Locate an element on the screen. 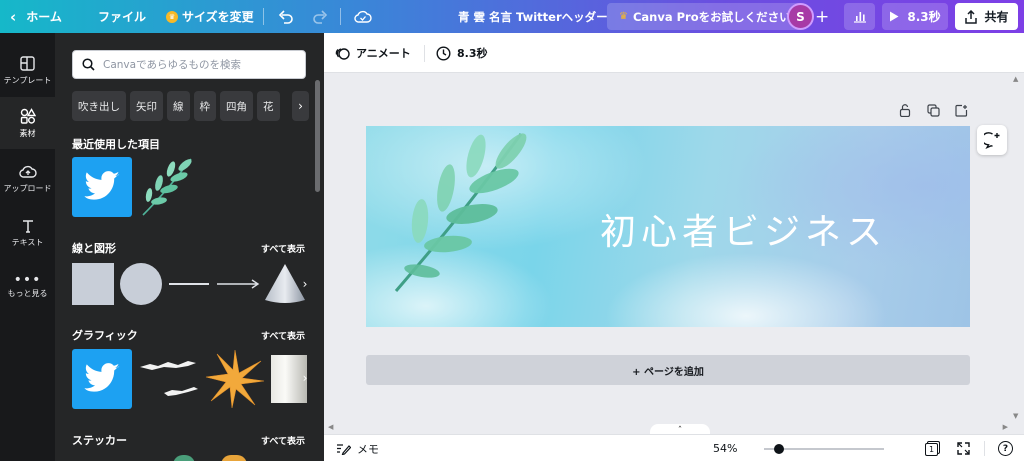  leaf-branch-icon is located at coordinates (167, 187).